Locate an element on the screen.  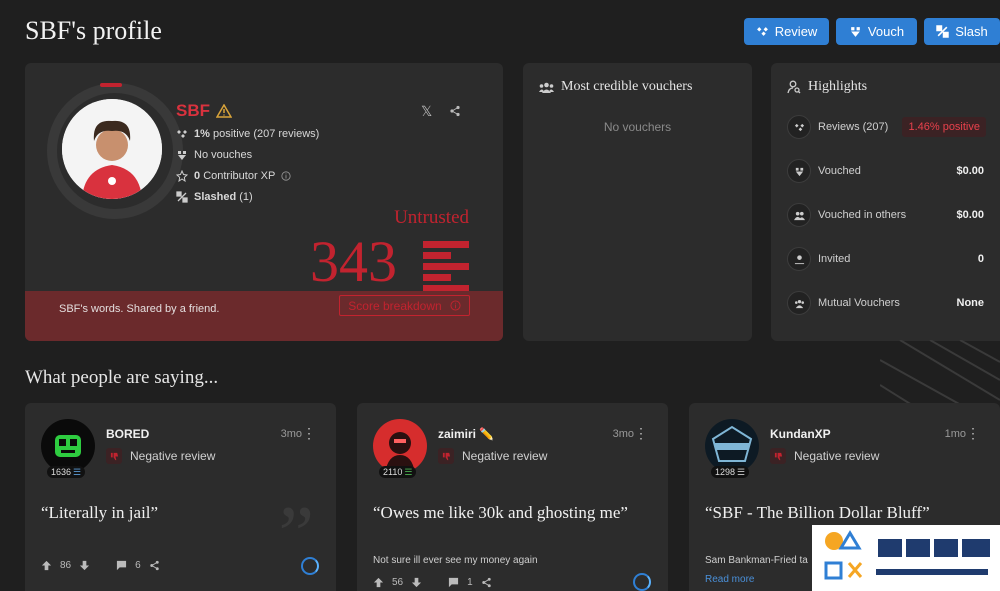
highlight-invited-label: Invited is located at coordinates (834, 259).